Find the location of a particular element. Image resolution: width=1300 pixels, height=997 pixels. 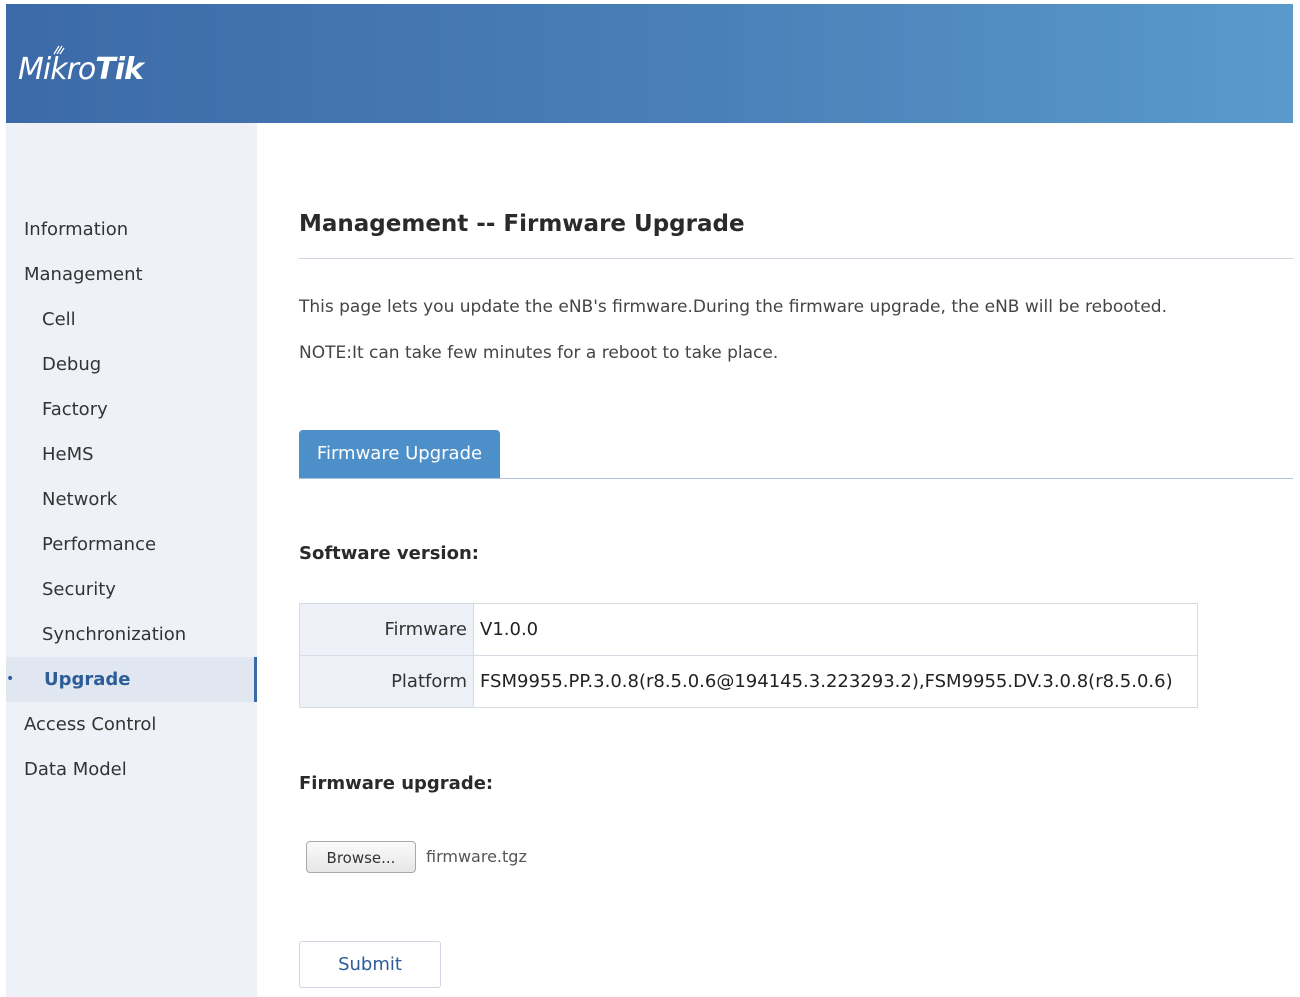

firmware-upgrade-heading: Firmware upgrade: is located at coordinates (396, 783).